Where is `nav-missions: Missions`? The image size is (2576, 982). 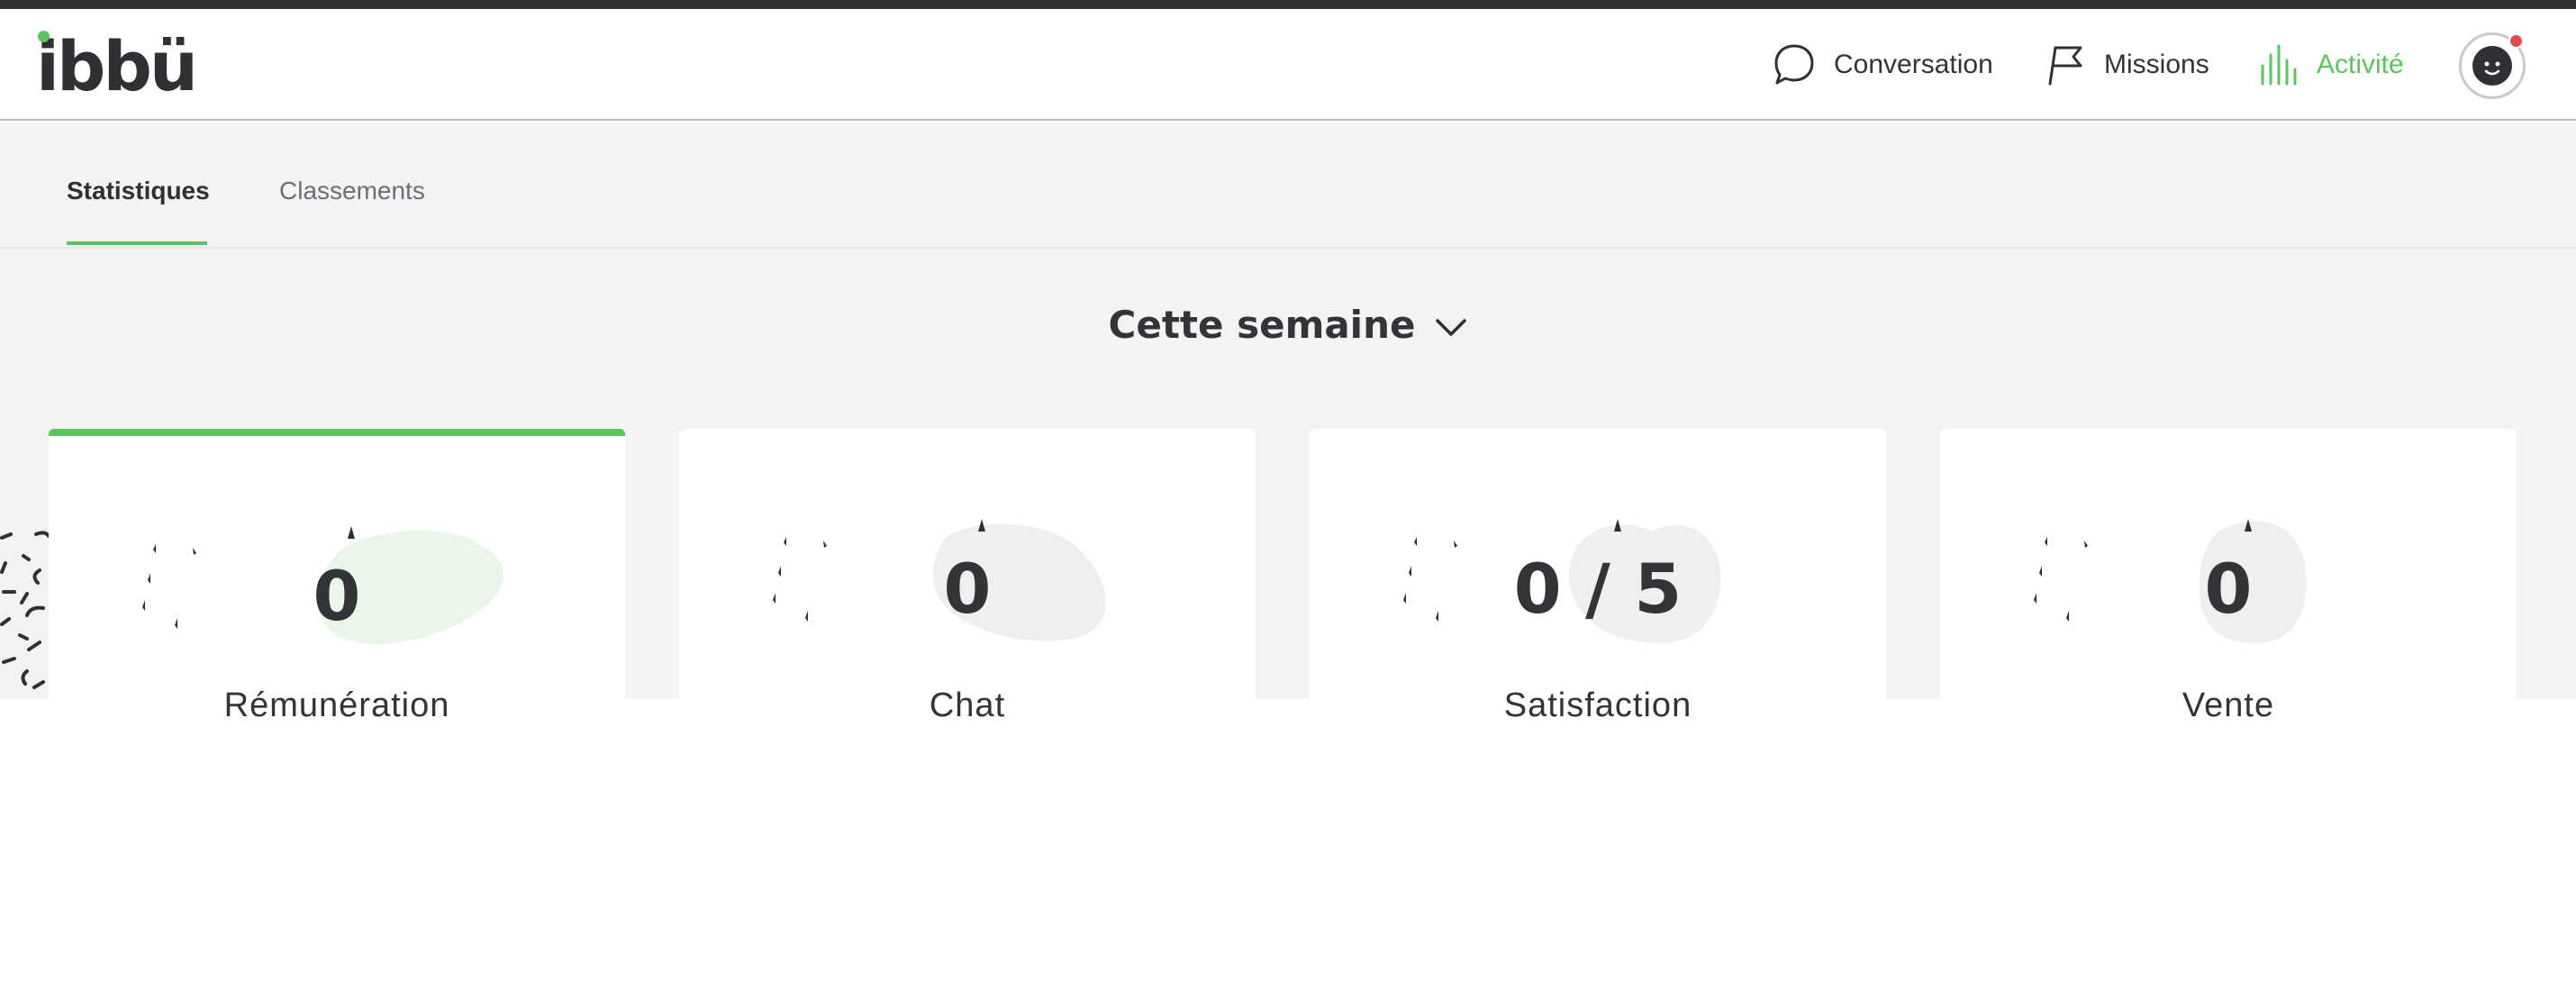 nav-missions: Missions is located at coordinates (2126, 65).